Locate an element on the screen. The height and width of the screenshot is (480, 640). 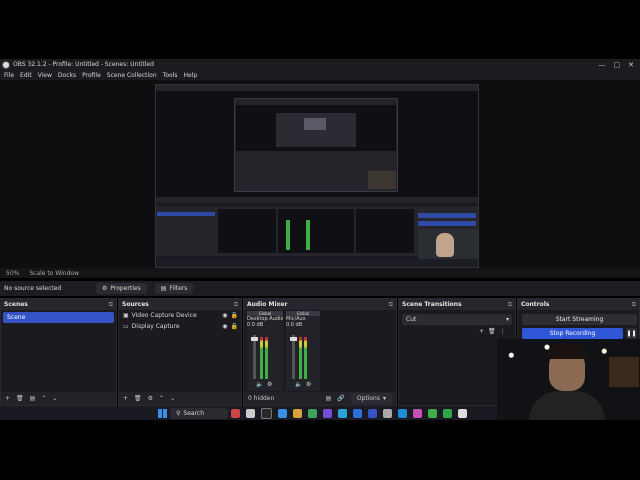
folder-icon is located at coordinates (297, 413).